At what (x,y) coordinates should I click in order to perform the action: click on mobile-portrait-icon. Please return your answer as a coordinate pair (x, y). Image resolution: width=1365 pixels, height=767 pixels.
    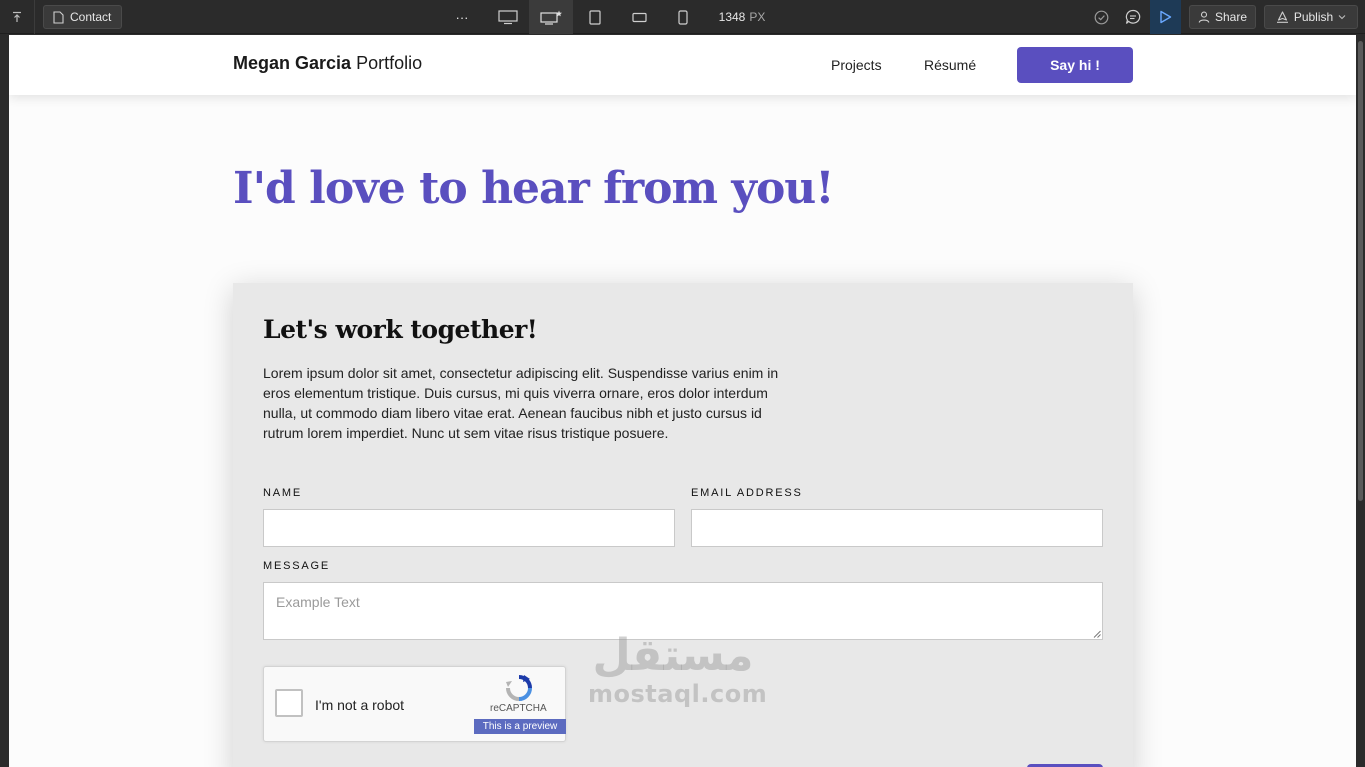
    Looking at the image, I should click on (683, 17).